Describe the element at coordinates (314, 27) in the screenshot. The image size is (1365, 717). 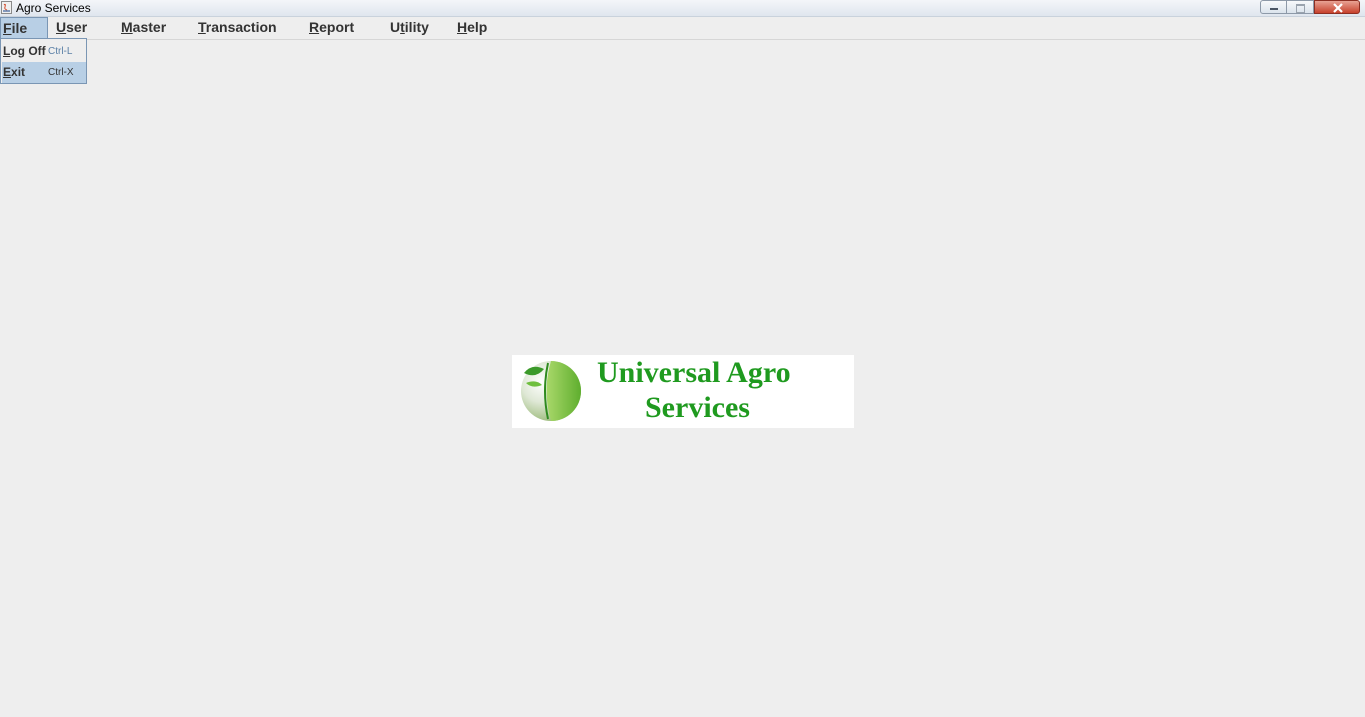
I see `menu-mnemonic-letter: R` at that location.